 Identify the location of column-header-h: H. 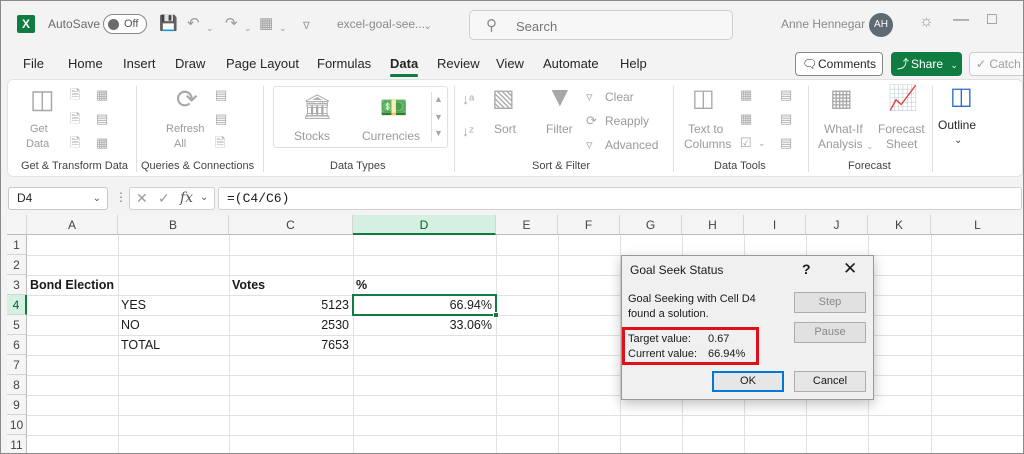
(713, 225).